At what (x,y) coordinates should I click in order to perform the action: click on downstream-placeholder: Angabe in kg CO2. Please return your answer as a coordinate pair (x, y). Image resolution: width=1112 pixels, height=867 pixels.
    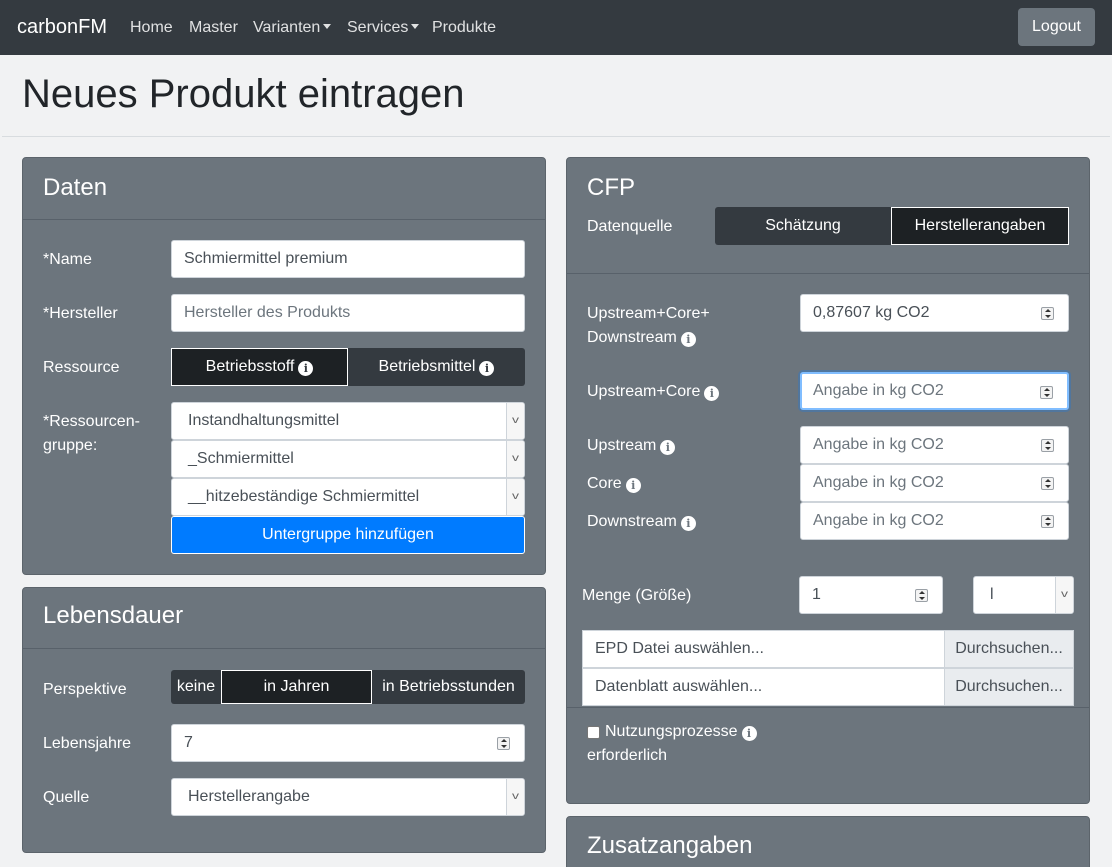
    Looking at the image, I should click on (878, 520).